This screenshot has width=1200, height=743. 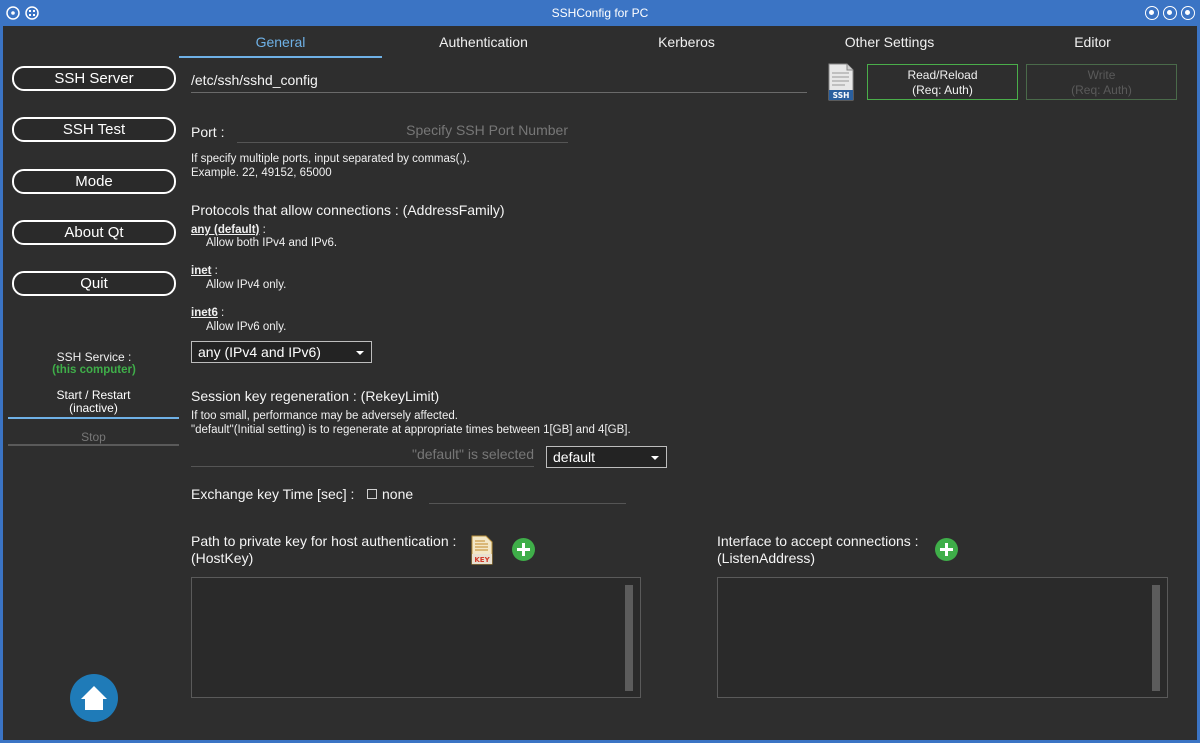 What do you see at coordinates (606, 457) in the screenshot?
I see `rekey-select: default` at bounding box center [606, 457].